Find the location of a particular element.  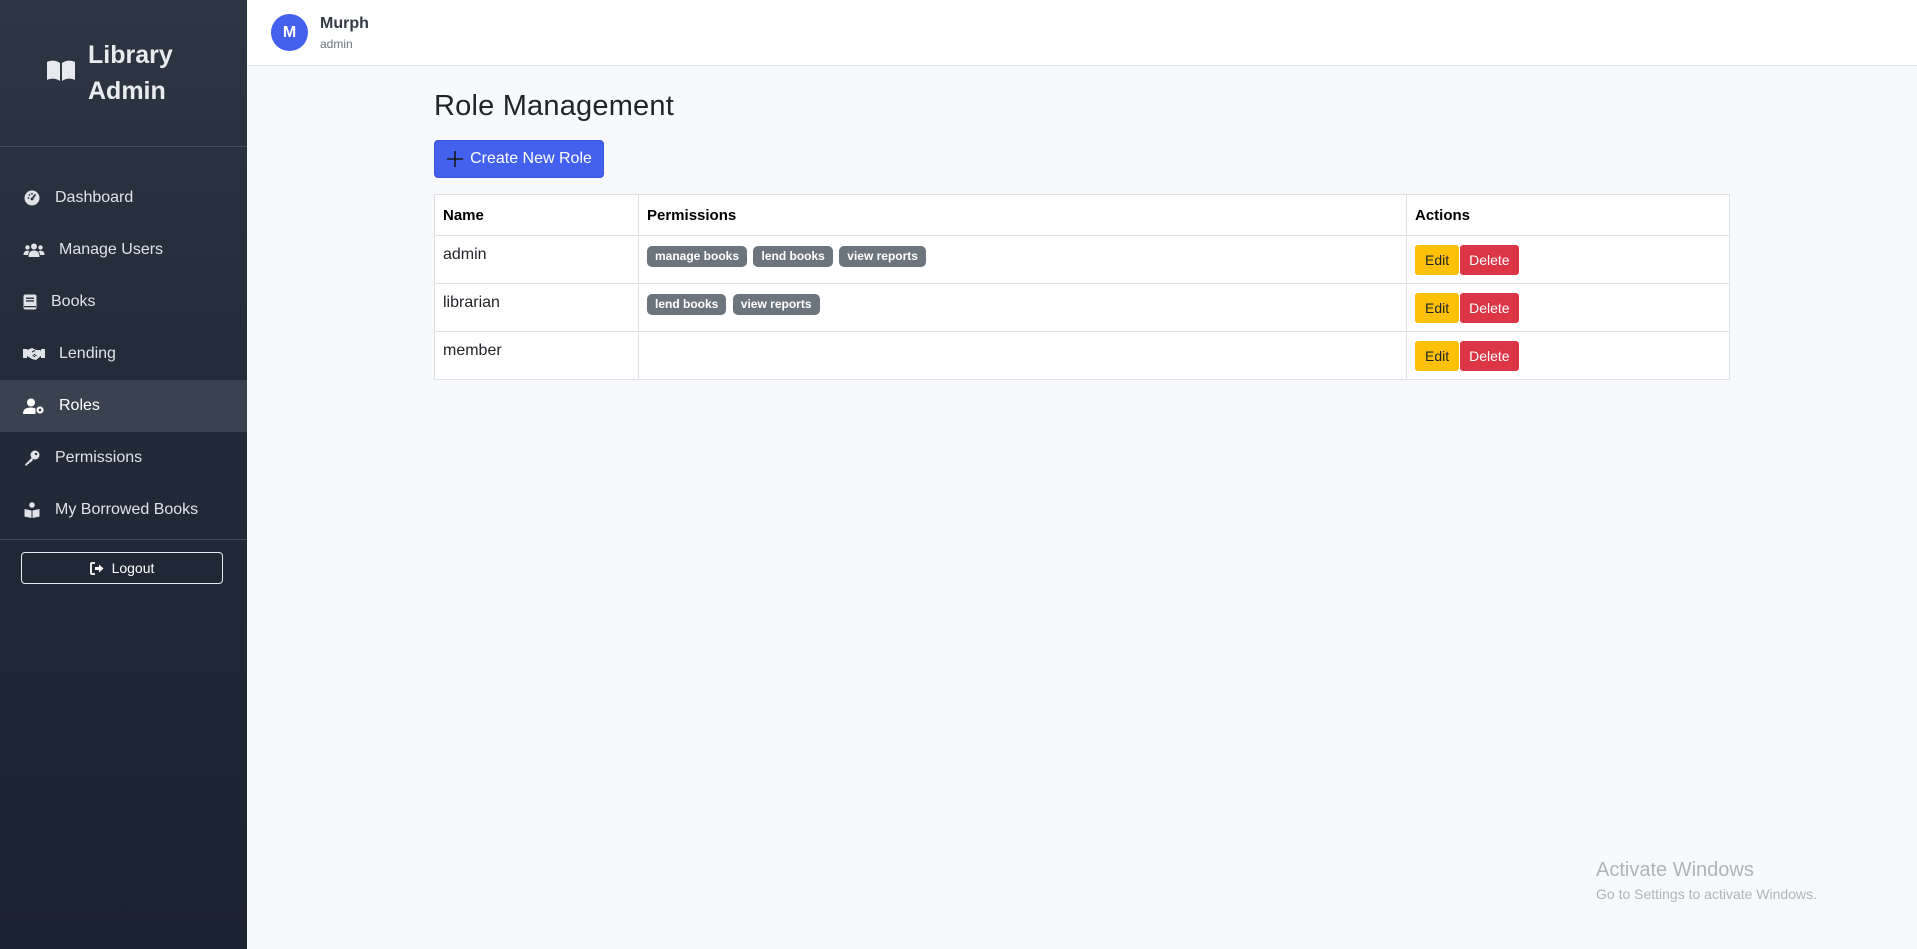

sidebar-item-label: Dashboard is located at coordinates (94, 197).